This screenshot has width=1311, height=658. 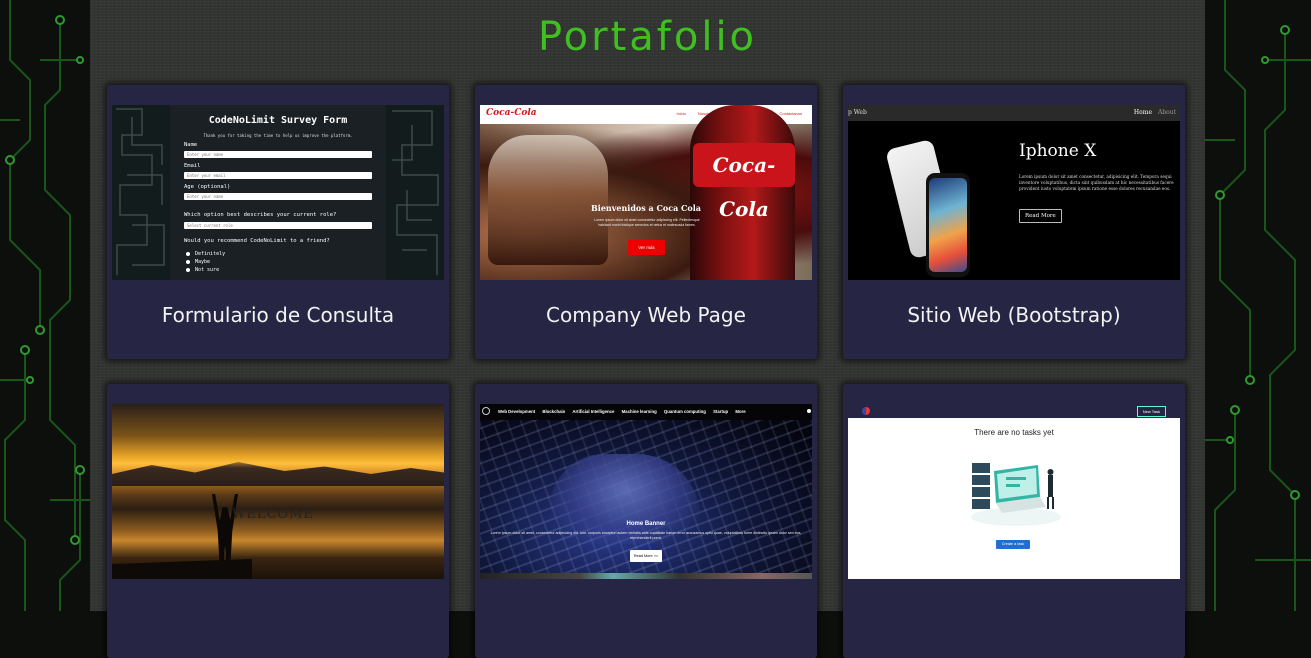 I want to click on glass-image, so click(x=548, y=200).